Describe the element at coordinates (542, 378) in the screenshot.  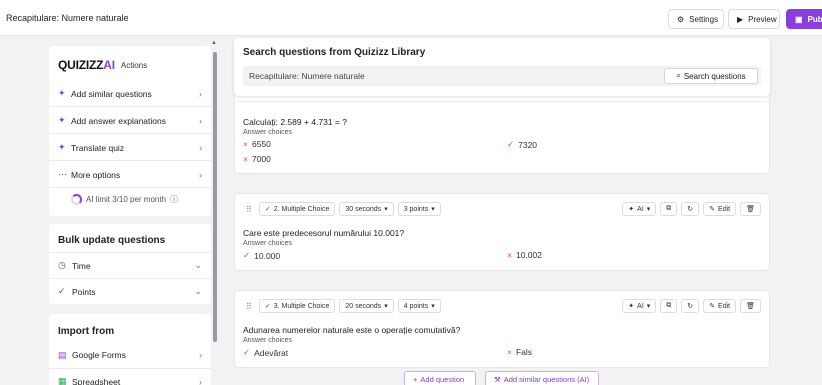
I see `add-similar-questions-button: ⚒ Add similar questions (AI)` at that location.